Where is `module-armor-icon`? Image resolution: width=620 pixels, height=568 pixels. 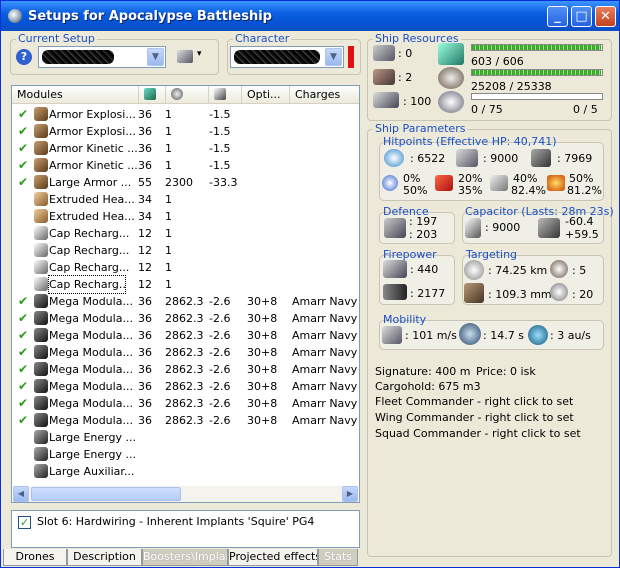
module-armor-icon is located at coordinates (41, 165).